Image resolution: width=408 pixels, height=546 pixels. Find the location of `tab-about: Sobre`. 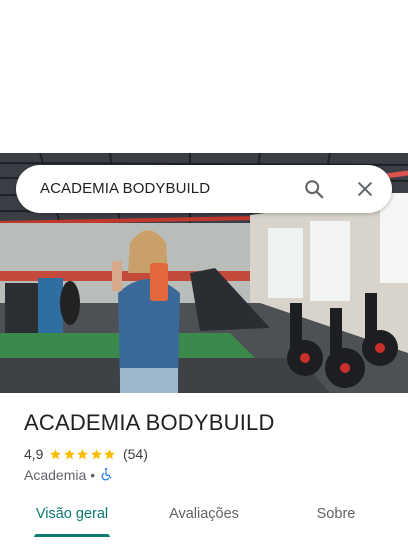

tab-about: Sobre is located at coordinates (336, 514).